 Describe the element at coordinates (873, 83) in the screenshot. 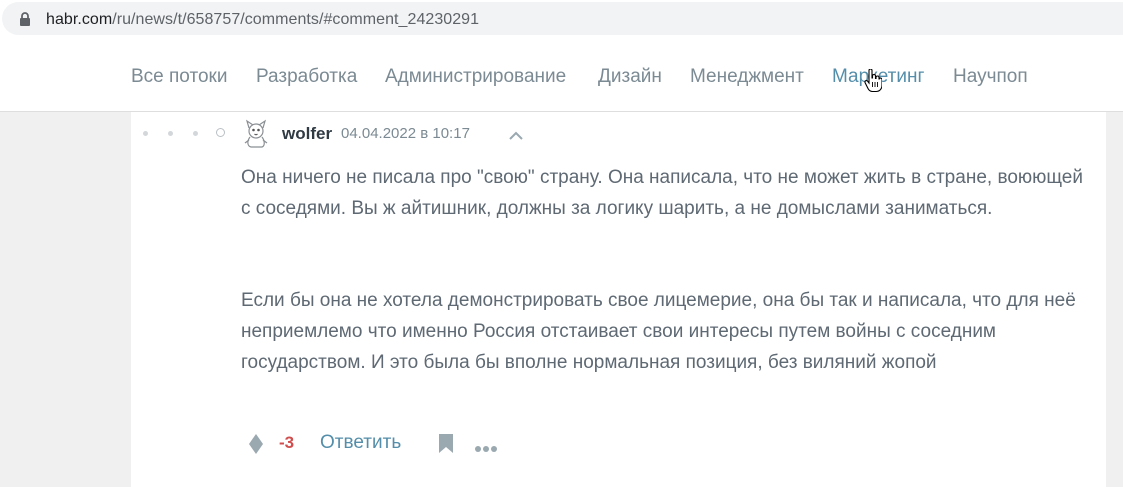

I see `cursor-hand-icon` at that location.